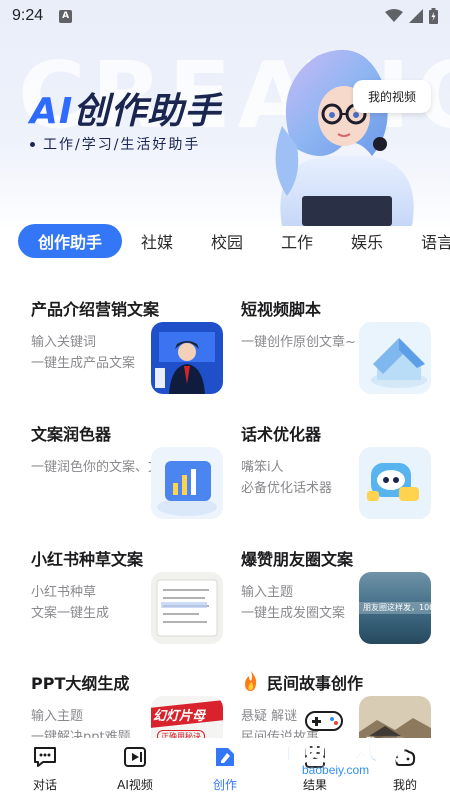 The height and width of the screenshot is (800, 450). I want to click on bullet-dot, so click(32, 144).